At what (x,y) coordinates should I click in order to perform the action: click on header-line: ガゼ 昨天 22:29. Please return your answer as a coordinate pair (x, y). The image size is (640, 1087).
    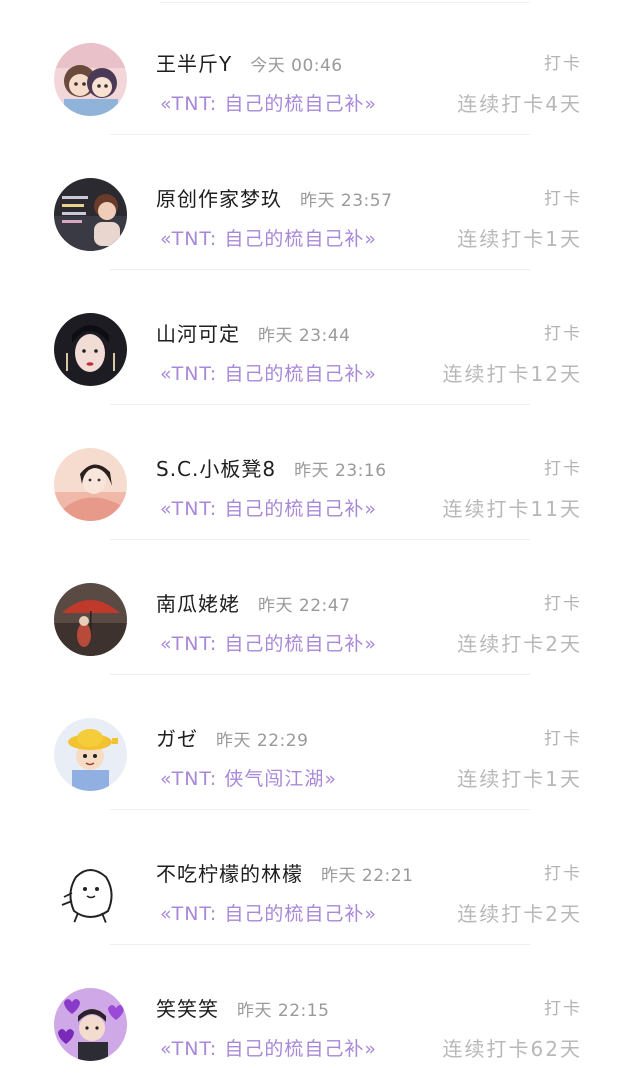
    Looking at the image, I should click on (232, 737).